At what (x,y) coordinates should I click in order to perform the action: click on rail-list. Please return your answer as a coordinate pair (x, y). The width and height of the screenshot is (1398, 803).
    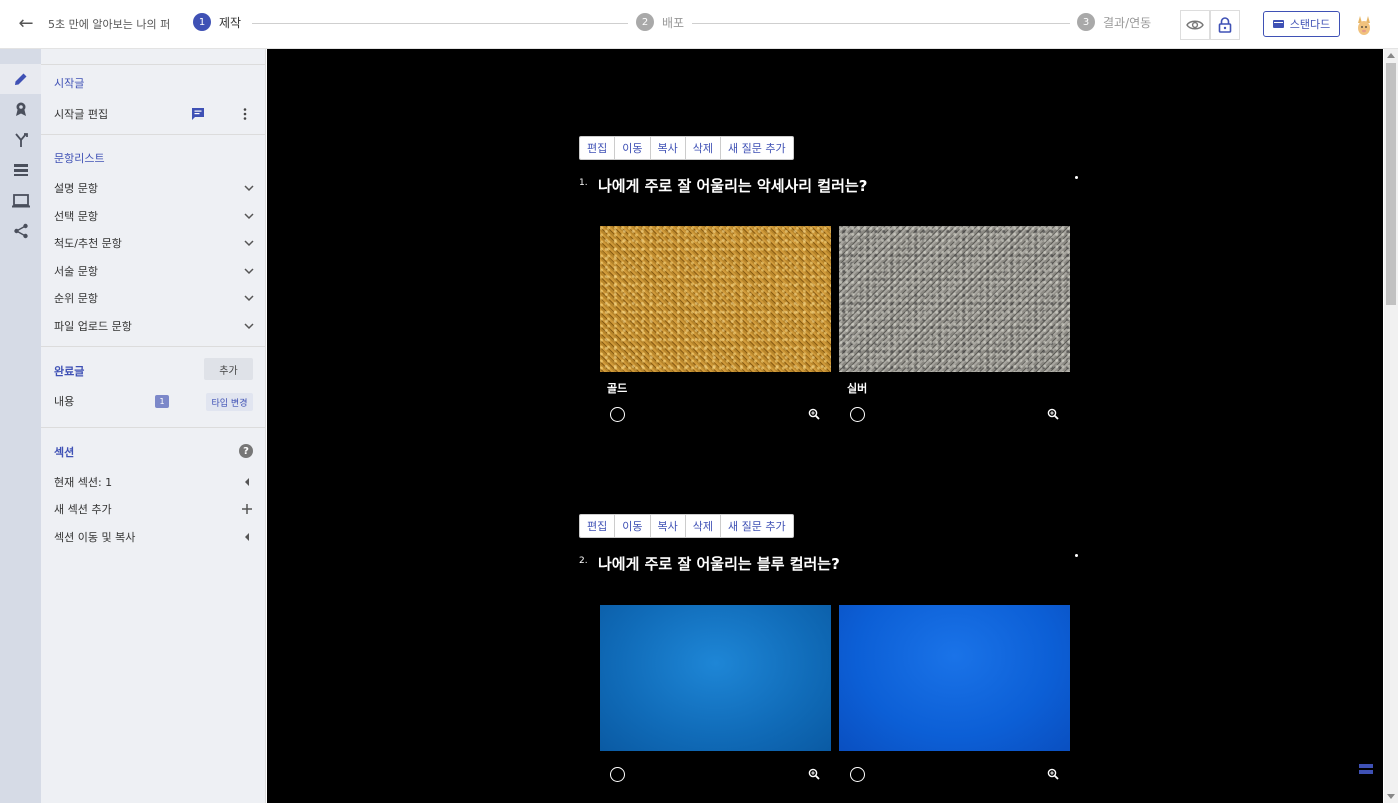
    Looking at the image, I should click on (20, 170).